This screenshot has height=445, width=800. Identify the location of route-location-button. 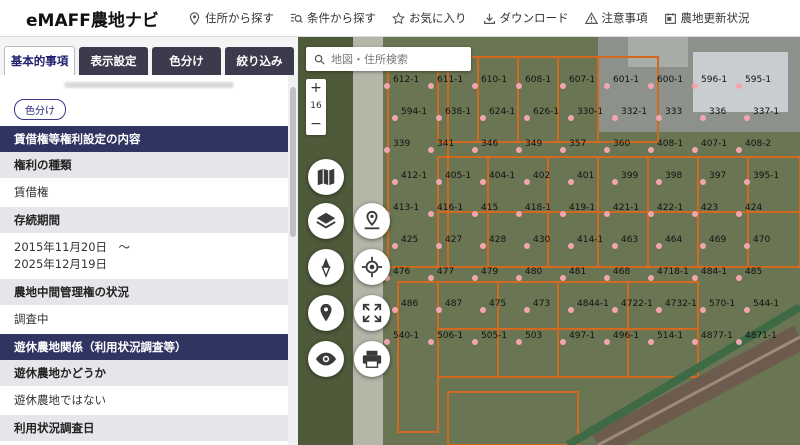
(372, 221).